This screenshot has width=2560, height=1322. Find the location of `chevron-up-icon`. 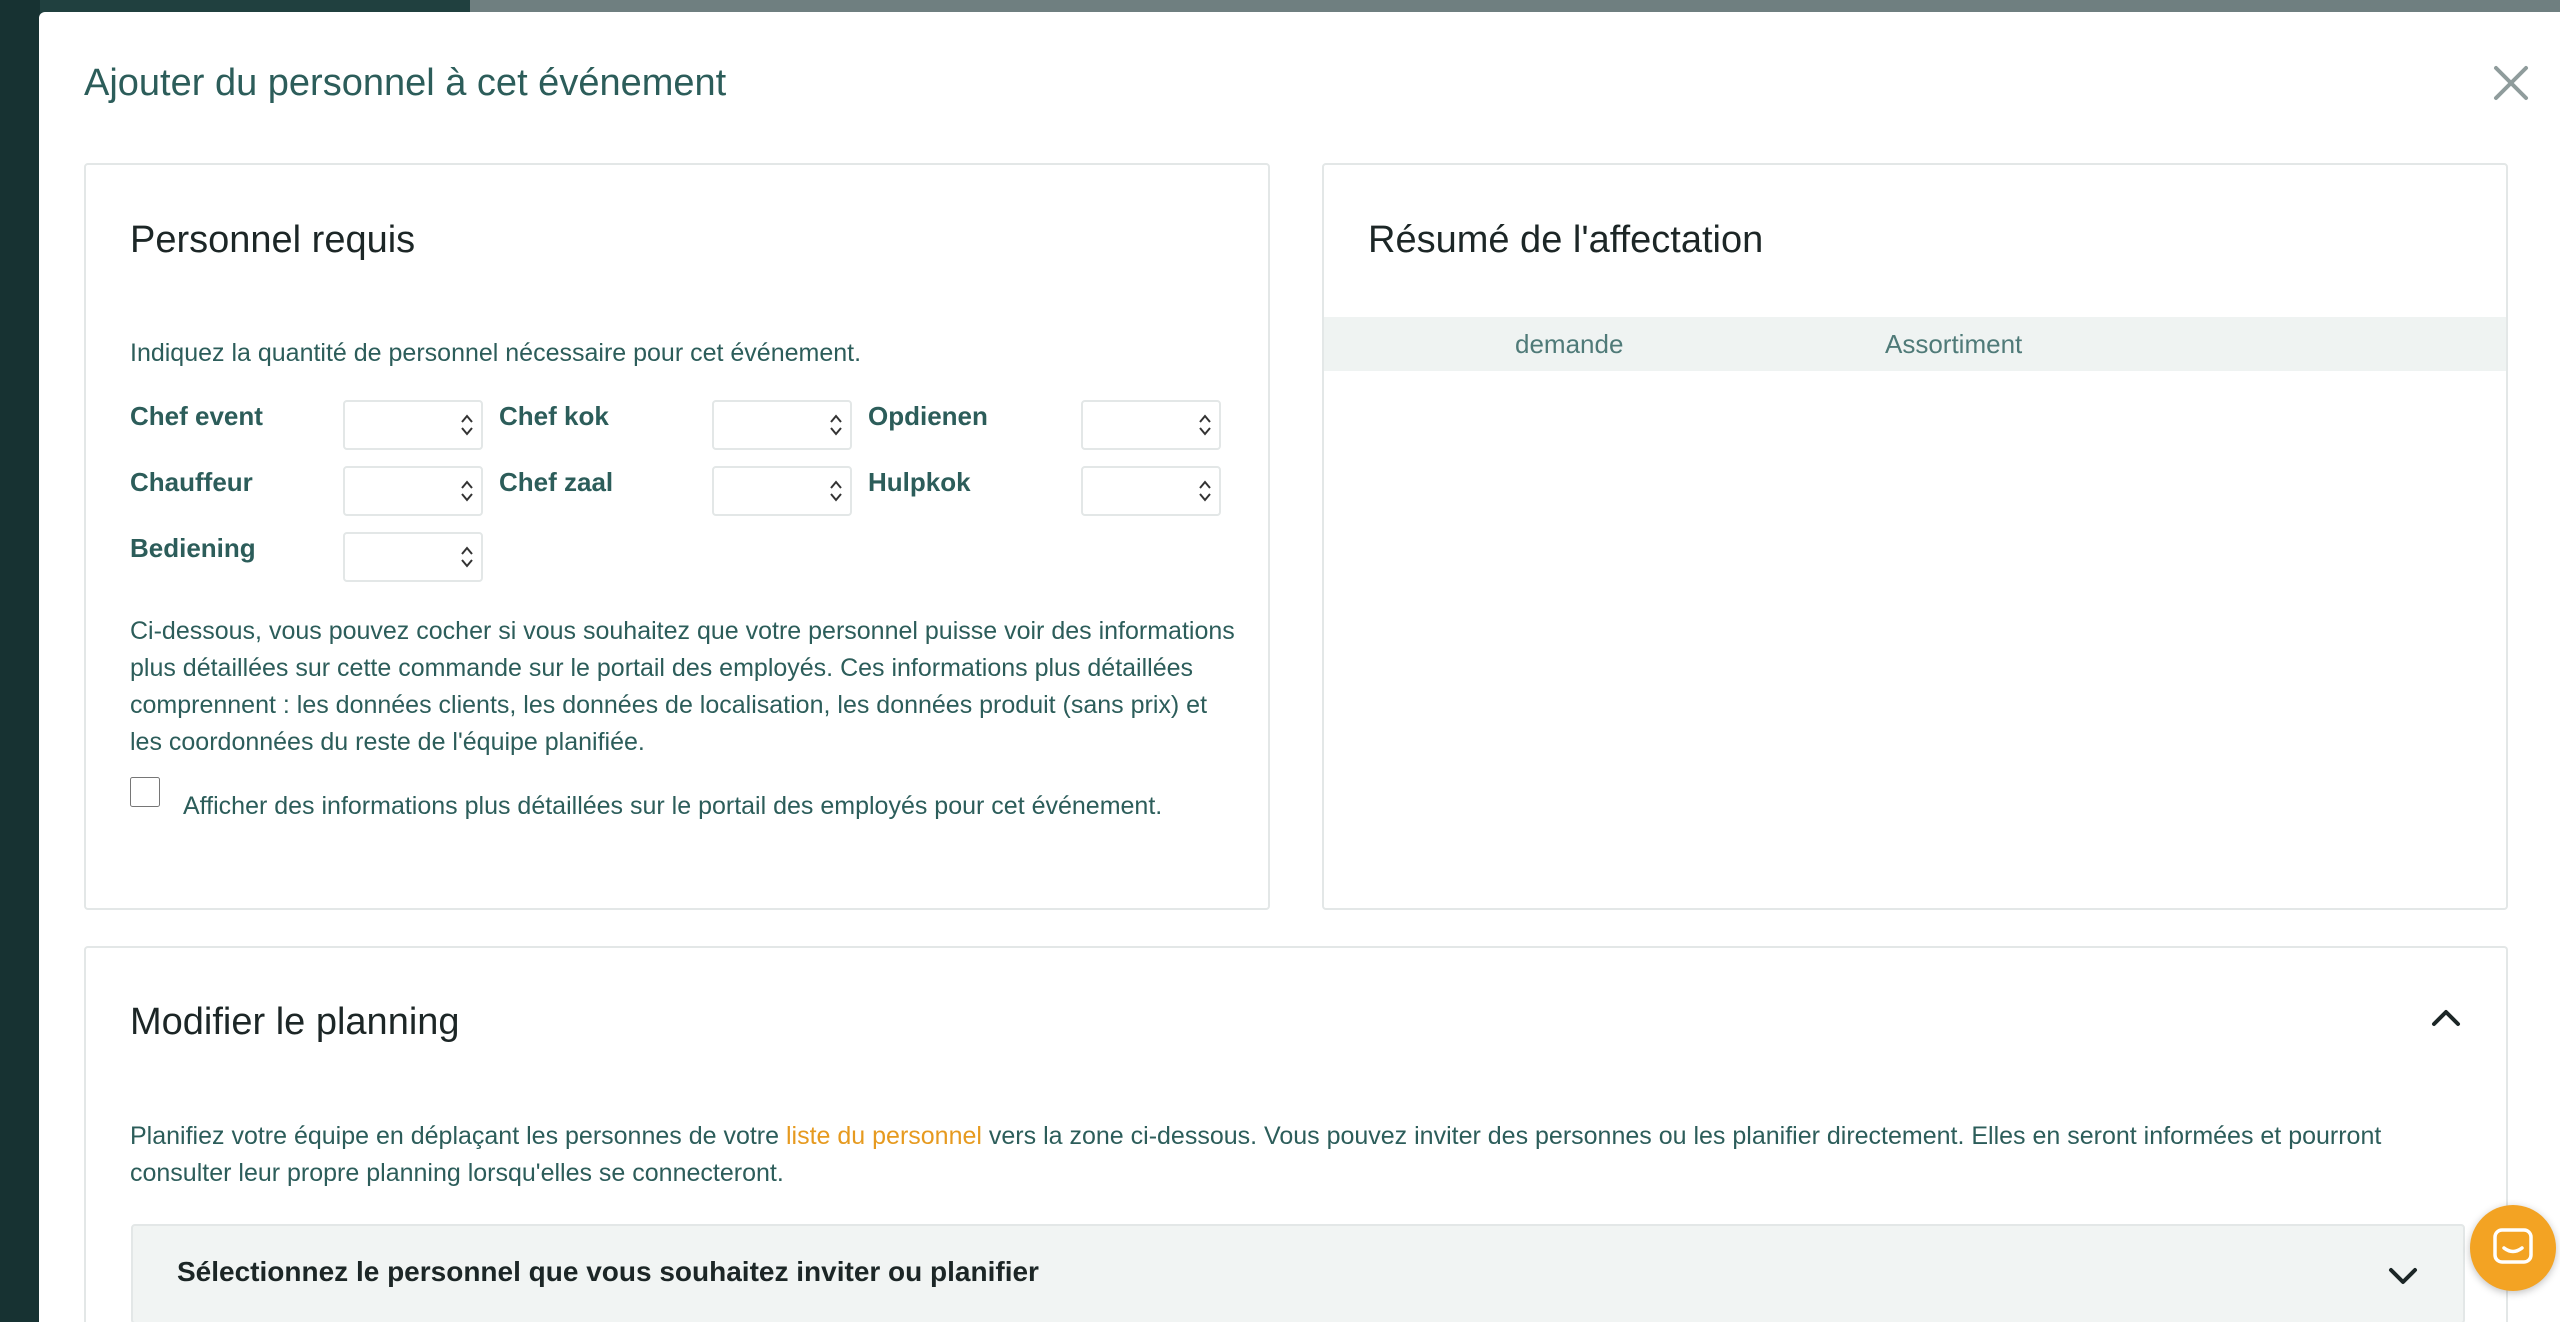

chevron-up-icon is located at coordinates (2446, 1018).